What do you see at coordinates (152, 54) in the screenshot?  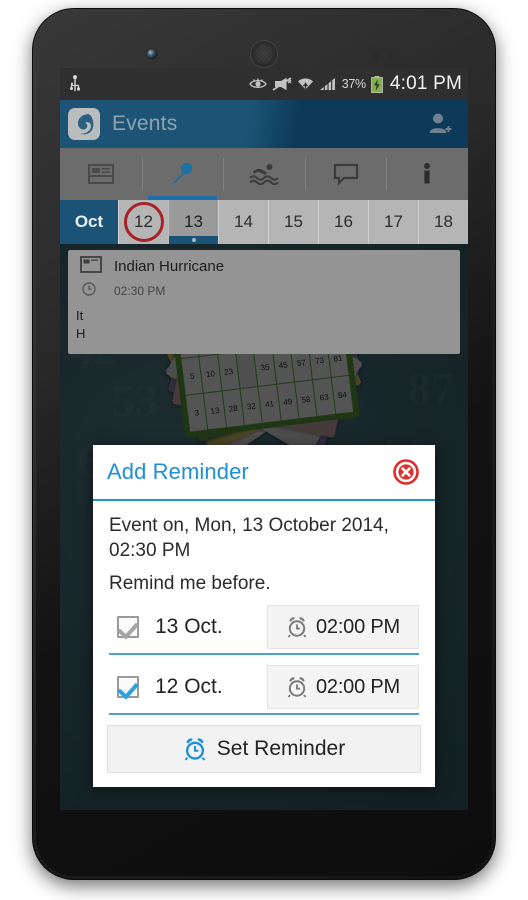 I see `front-camera-icon` at bounding box center [152, 54].